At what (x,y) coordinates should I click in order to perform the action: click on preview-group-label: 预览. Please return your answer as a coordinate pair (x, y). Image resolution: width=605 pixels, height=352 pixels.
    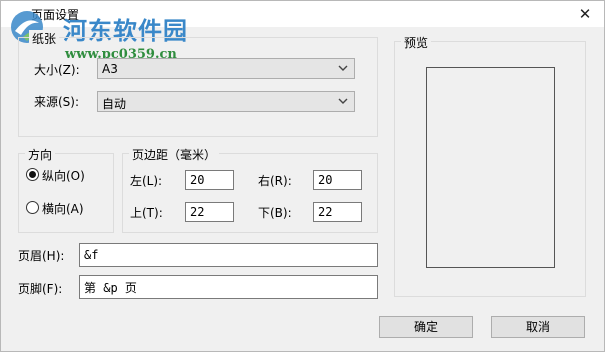
    Looking at the image, I should click on (416, 42).